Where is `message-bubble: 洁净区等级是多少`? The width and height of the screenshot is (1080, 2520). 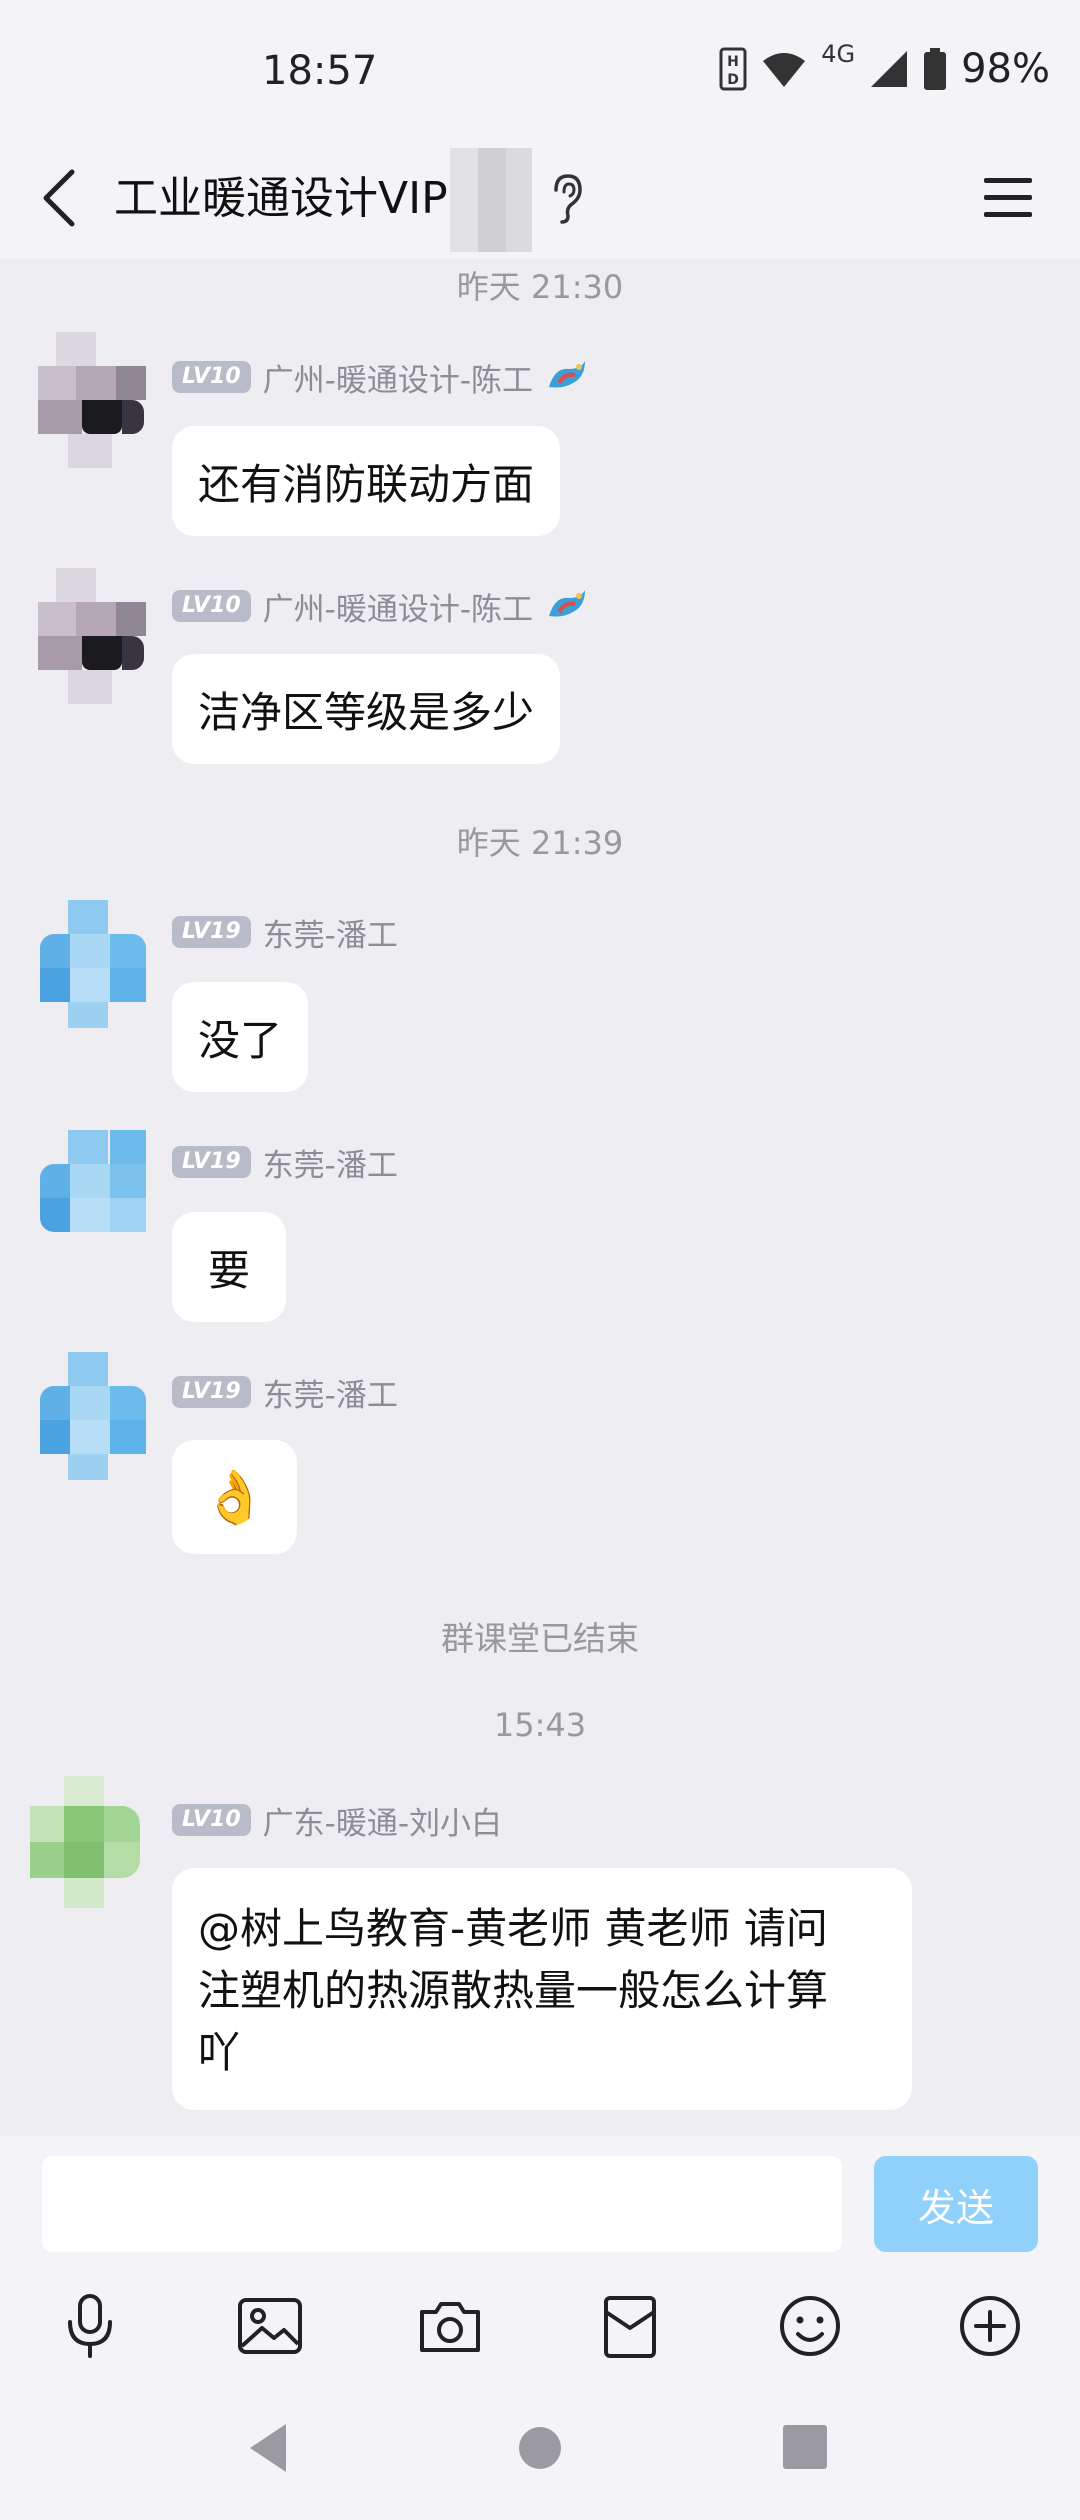
message-bubble: 洁净区等级是多少 is located at coordinates (366, 709).